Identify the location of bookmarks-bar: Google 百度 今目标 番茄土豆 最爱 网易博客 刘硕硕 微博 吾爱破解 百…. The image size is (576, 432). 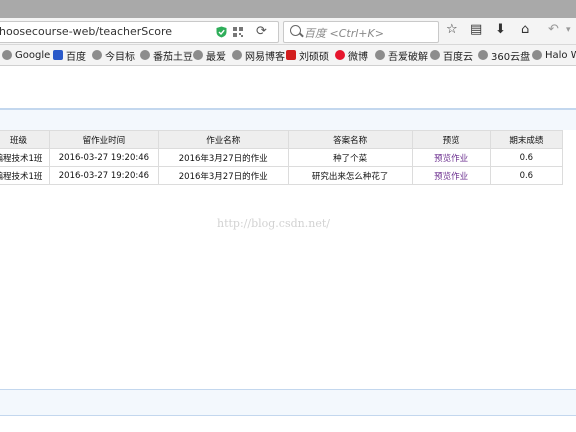
(288, 55).